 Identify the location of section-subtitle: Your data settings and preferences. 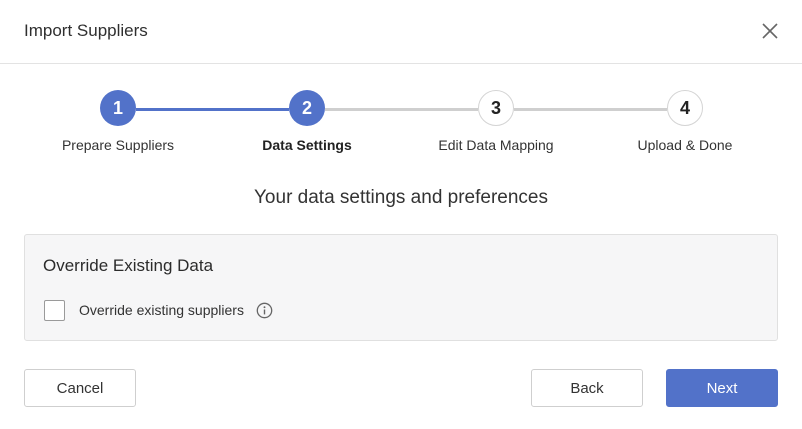
(401, 197).